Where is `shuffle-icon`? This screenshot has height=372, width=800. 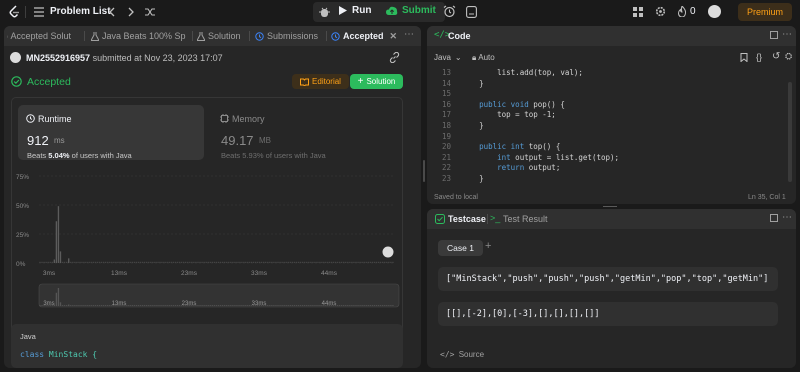
shuffle-icon is located at coordinates (150, 12).